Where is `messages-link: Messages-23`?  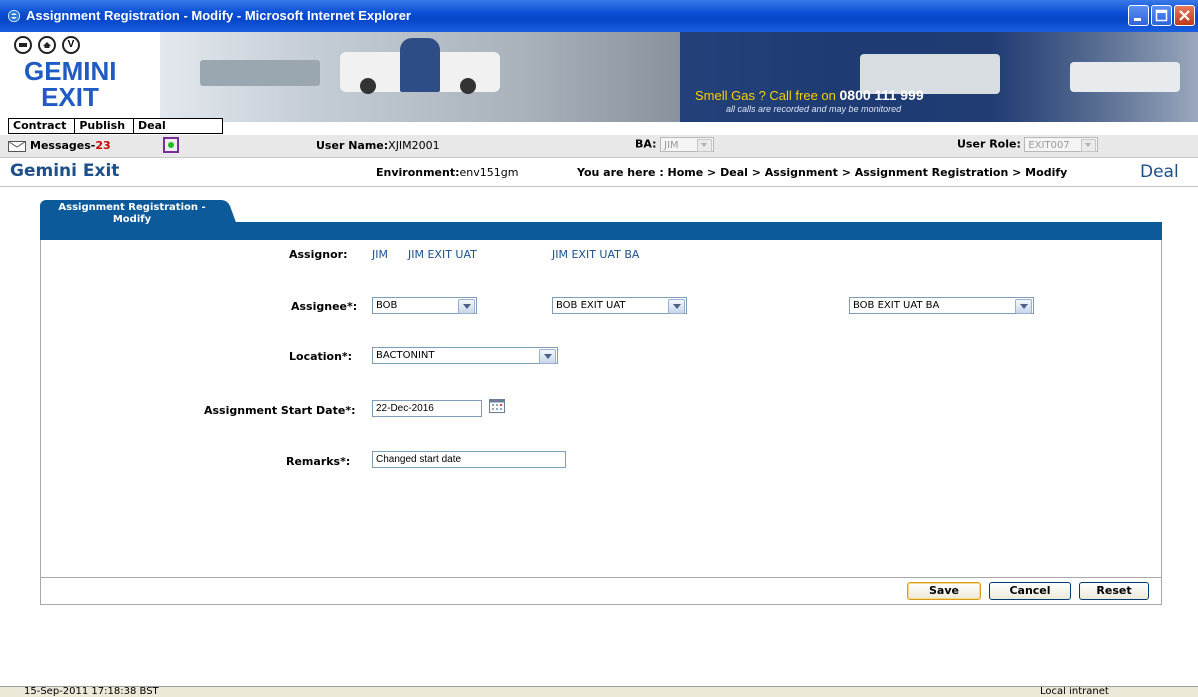 messages-link: Messages-23 is located at coordinates (70, 145).